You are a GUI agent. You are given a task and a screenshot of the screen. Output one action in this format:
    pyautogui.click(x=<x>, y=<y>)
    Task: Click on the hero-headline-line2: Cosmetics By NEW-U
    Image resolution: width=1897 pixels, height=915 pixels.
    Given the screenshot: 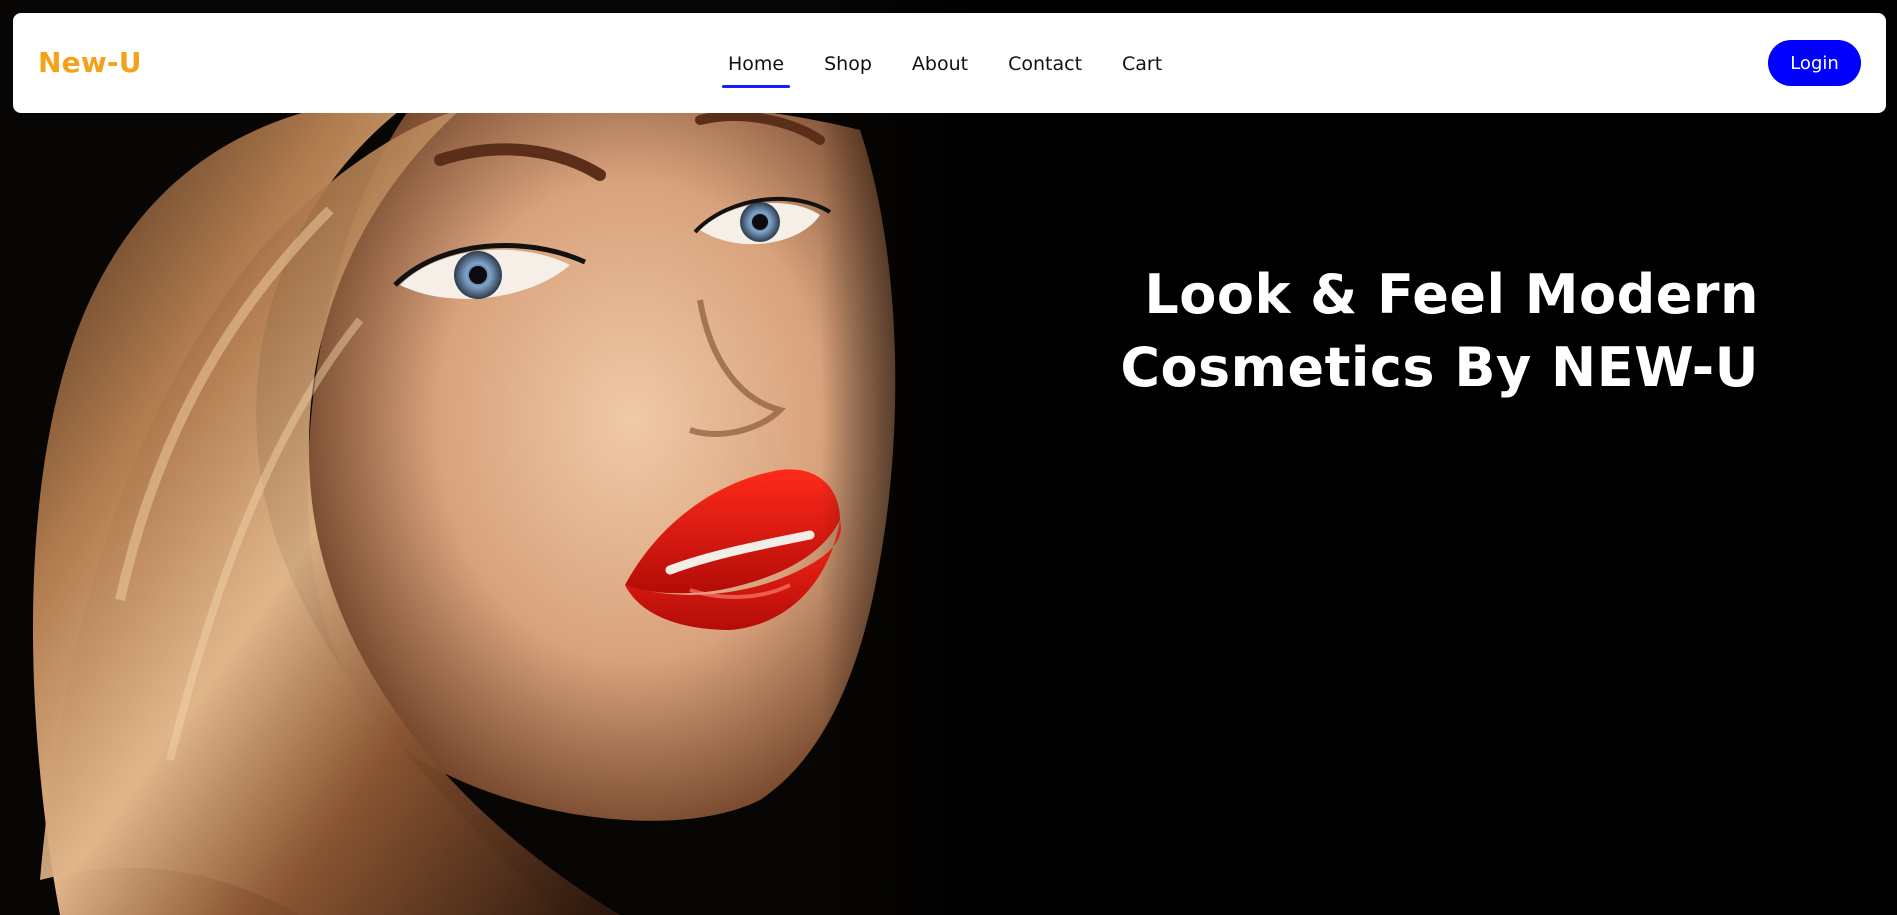 What is the action you would take?
    pyautogui.click(x=1439, y=367)
    